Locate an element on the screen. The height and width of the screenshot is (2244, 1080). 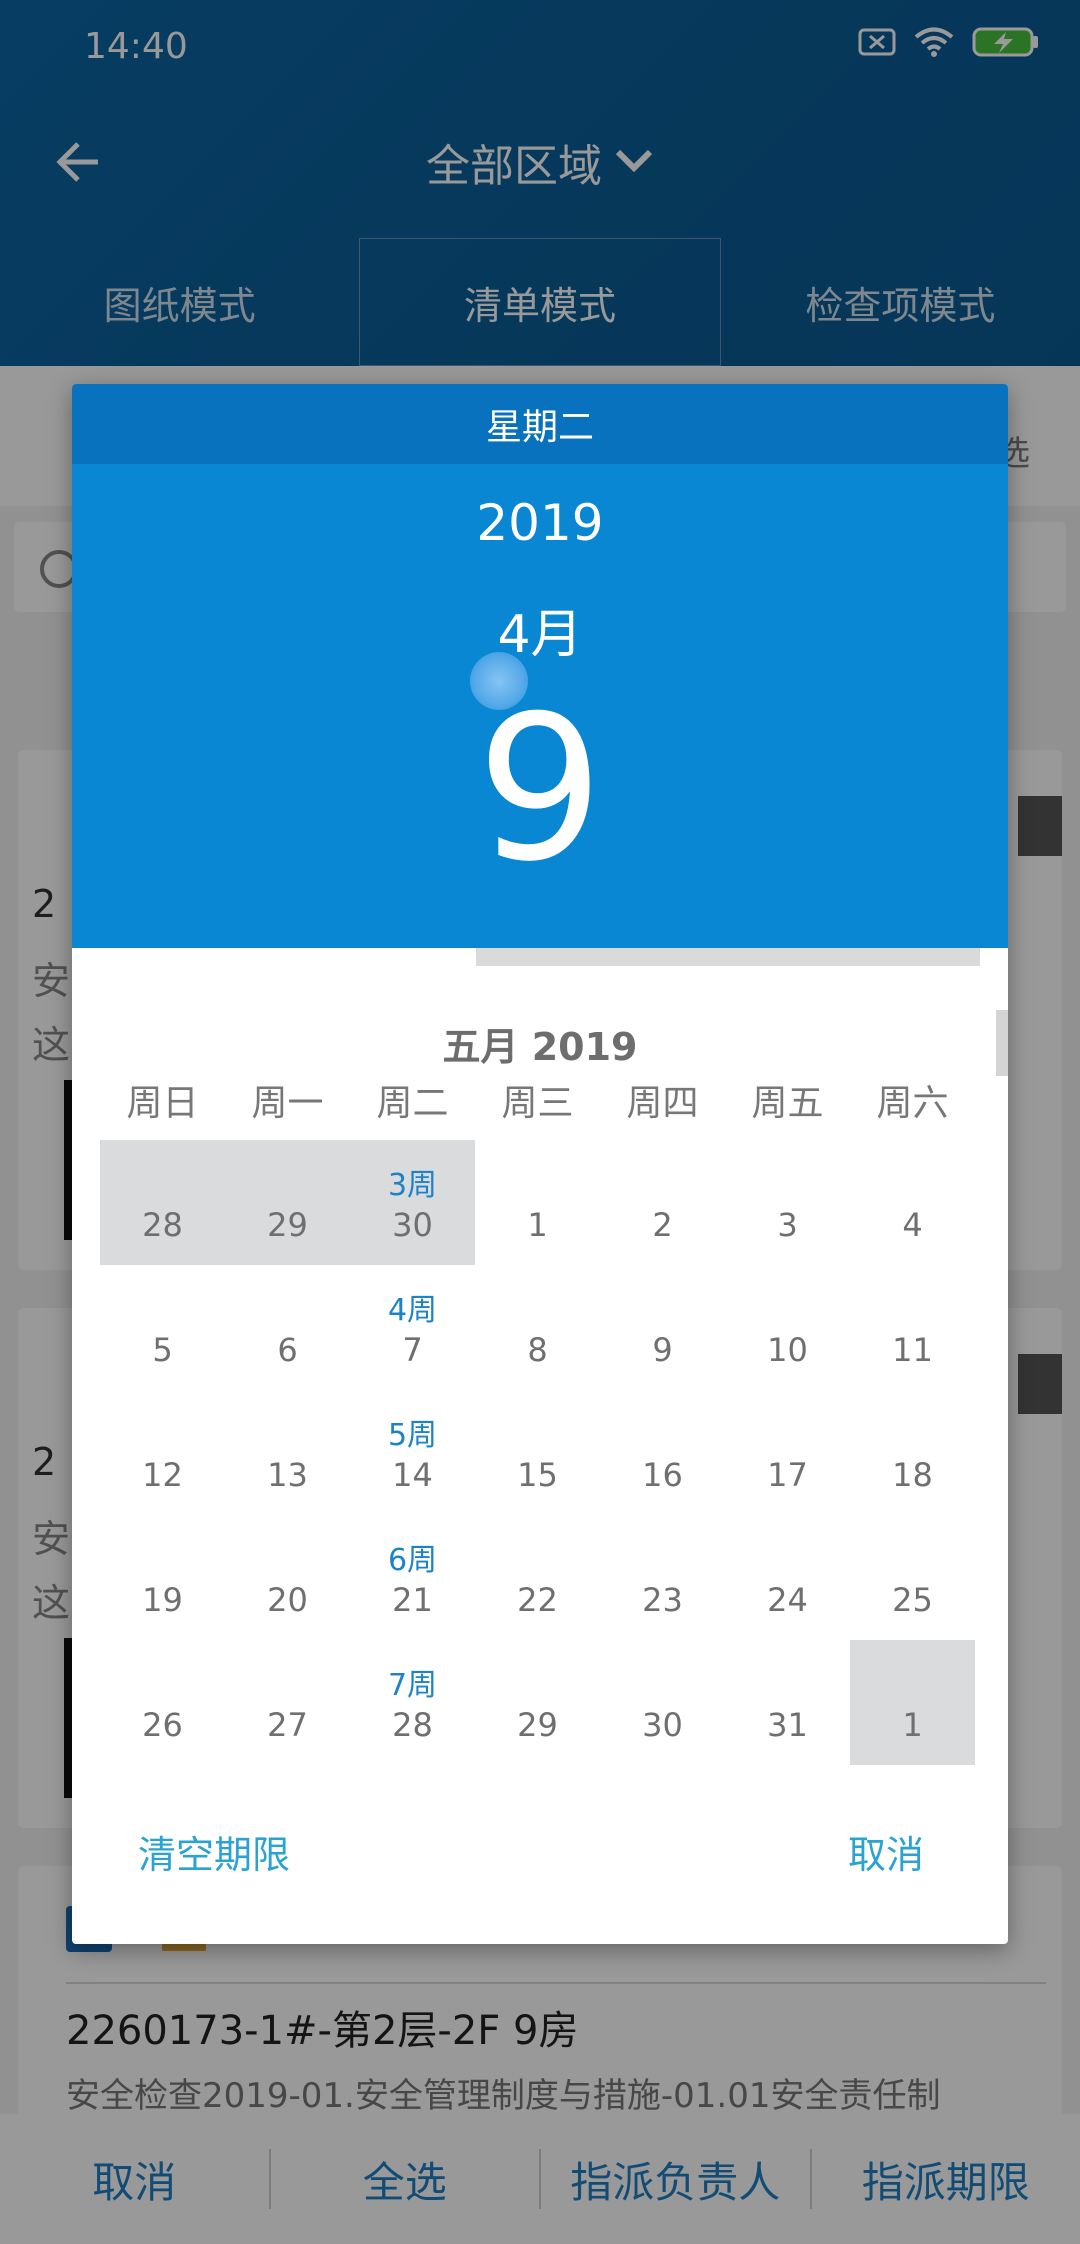
day-number: 21 is located at coordinates (412, 1600).